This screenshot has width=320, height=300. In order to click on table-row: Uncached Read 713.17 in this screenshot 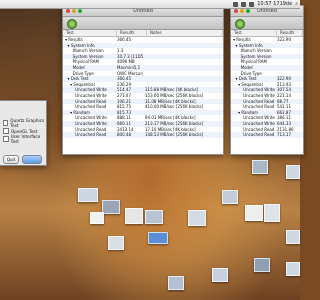, I will do `click(267, 135)`.